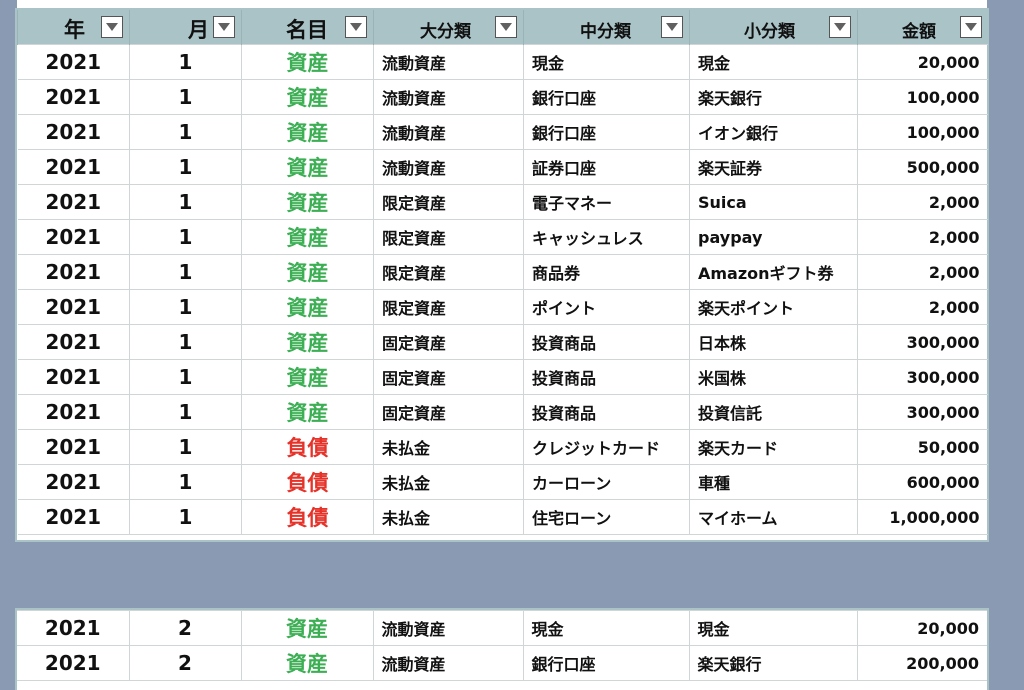 Image resolution: width=1024 pixels, height=690 pixels. What do you see at coordinates (672, 27) in the screenshot?
I see `filter-middle-button` at bounding box center [672, 27].